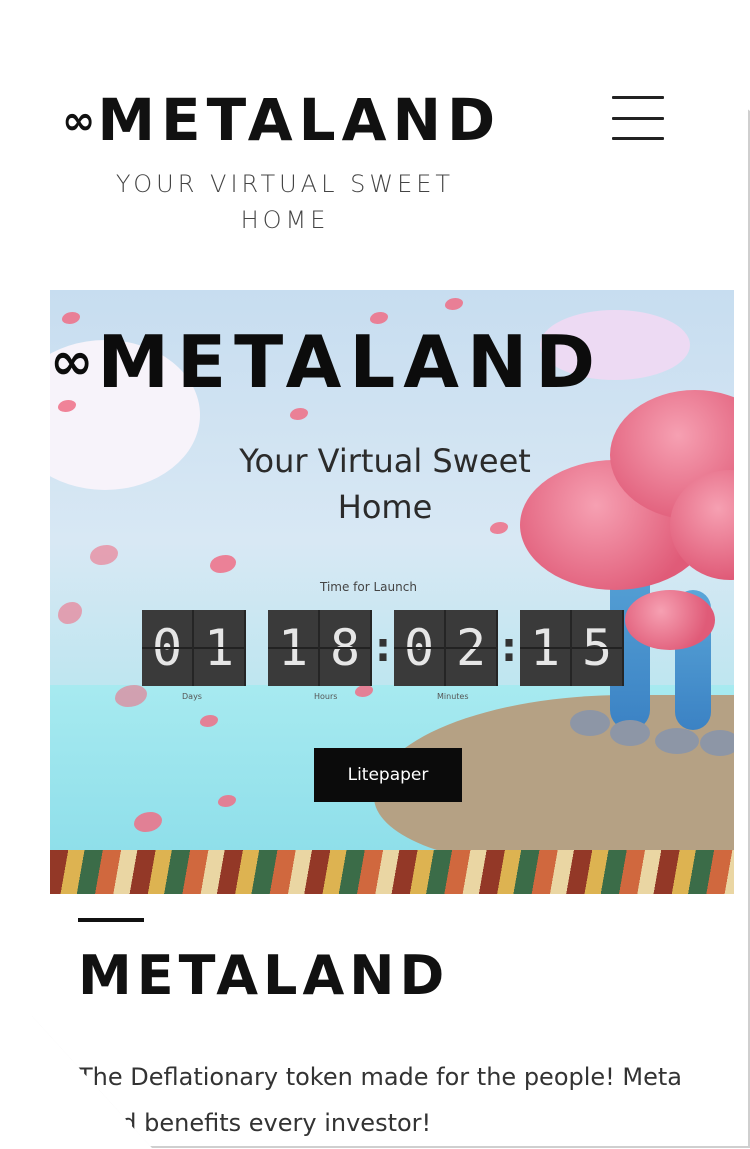 Image resolution: width=750 pixels, height=1149 pixels. What do you see at coordinates (111, 920) in the screenshot?
I see `section-divider` at bounding box center [111, 920].